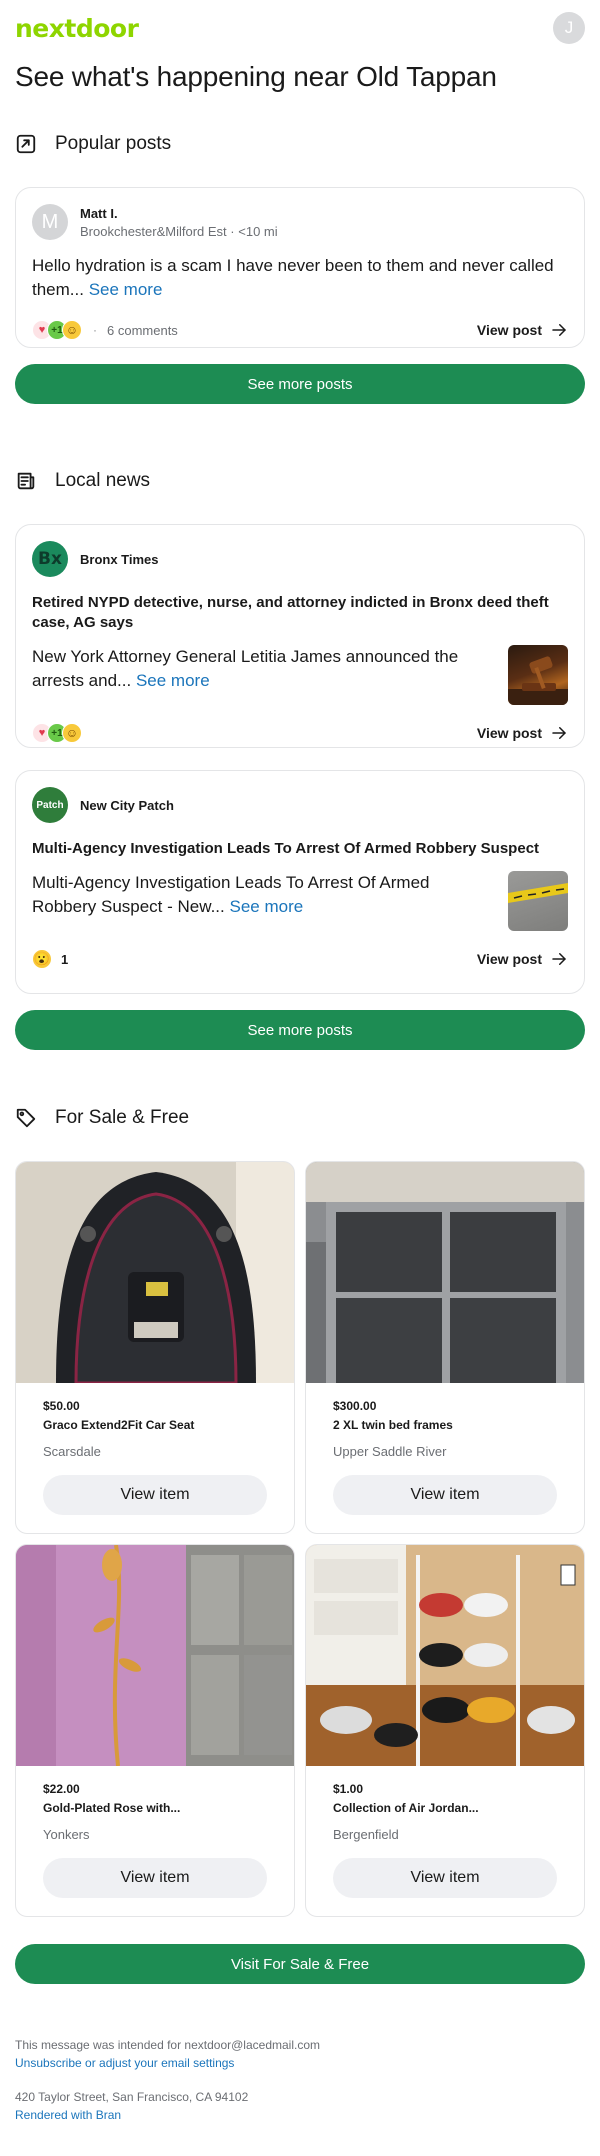 Image resolution: width=600 pixels, height=2156 pixels. What do you see at coordinates (142, 330) in the screenshot?
I see `comment-count: 6 comments` at bounding box center [142, 330].